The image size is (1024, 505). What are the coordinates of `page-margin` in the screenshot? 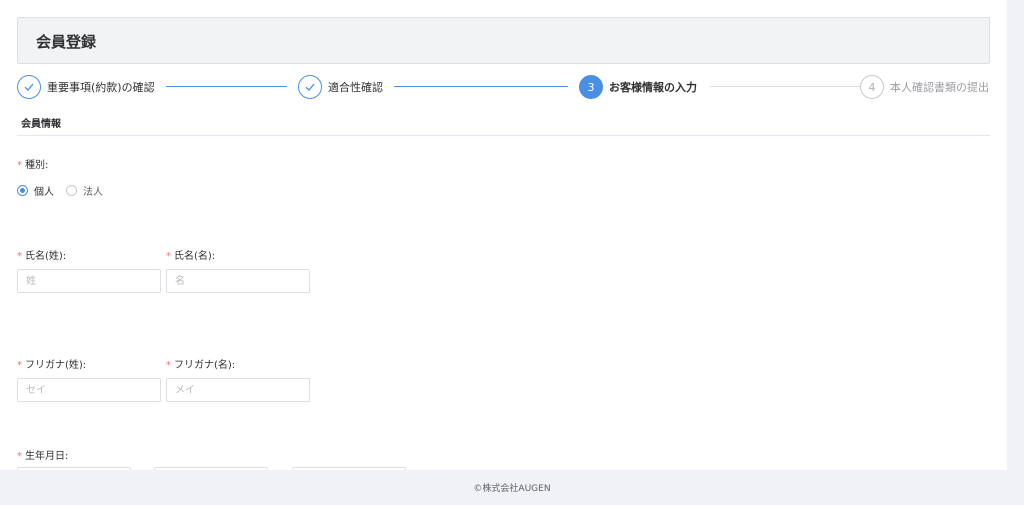 It's located at (1015, 235).